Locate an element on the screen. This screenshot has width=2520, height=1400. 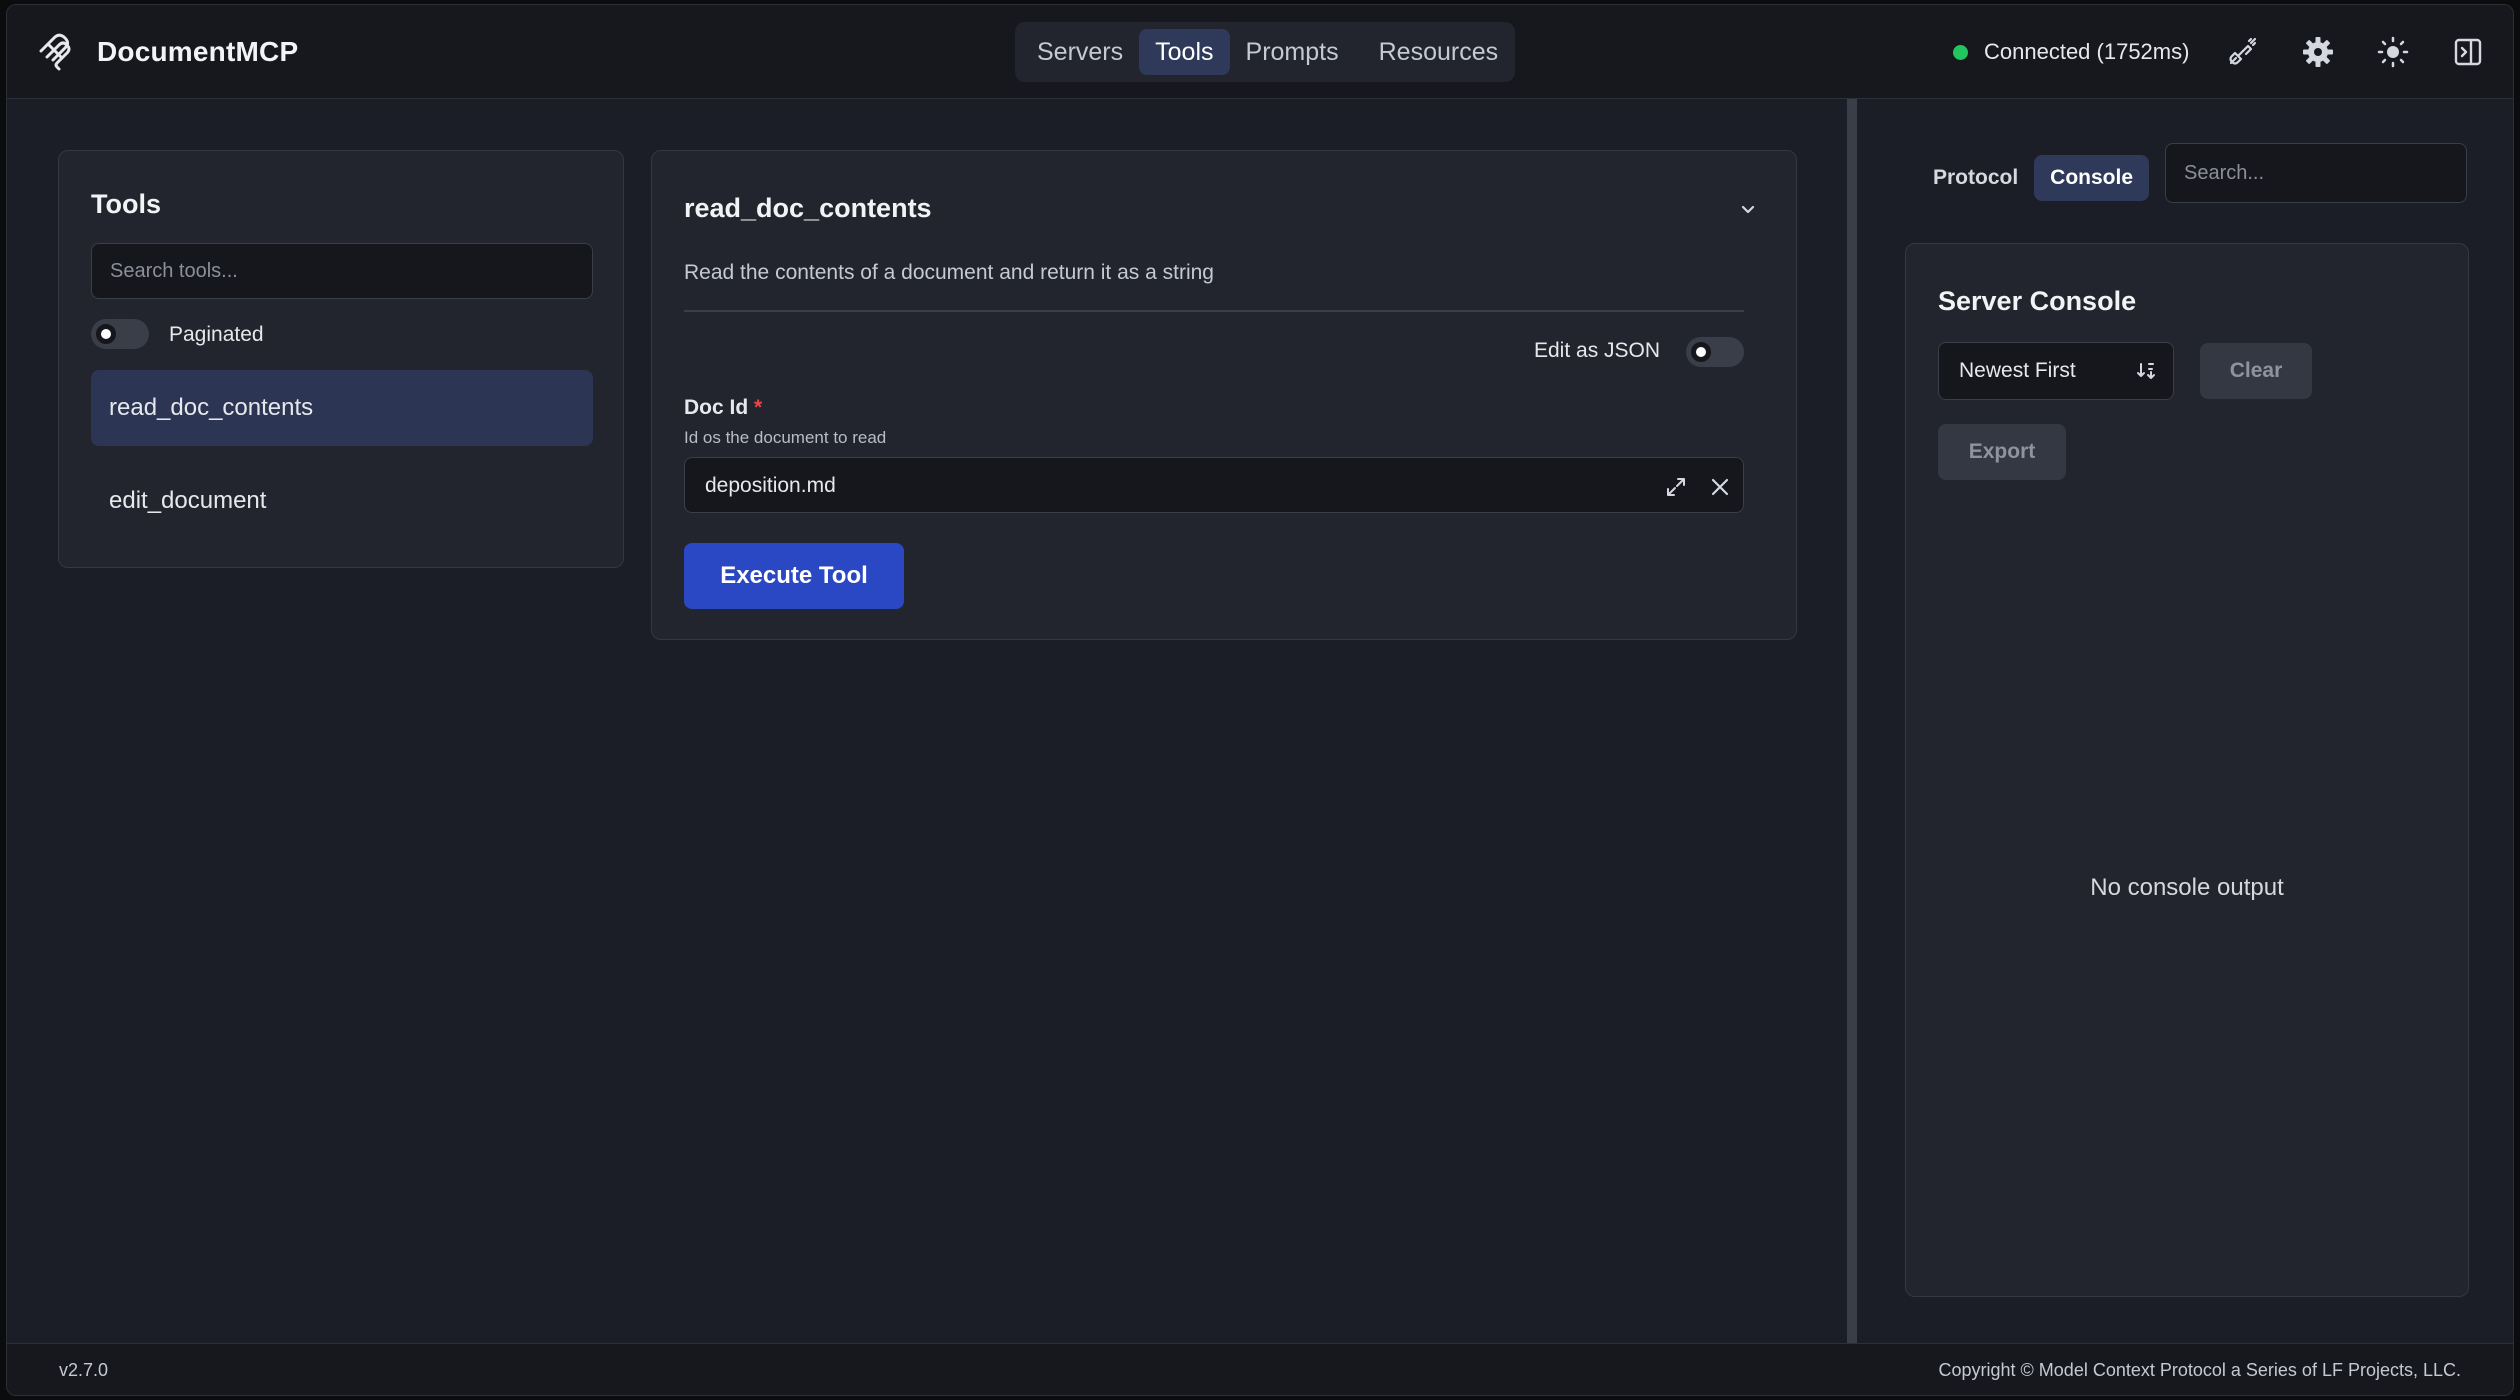
execute-tool-button: Execute Tool is located at coordinates (794, 576).